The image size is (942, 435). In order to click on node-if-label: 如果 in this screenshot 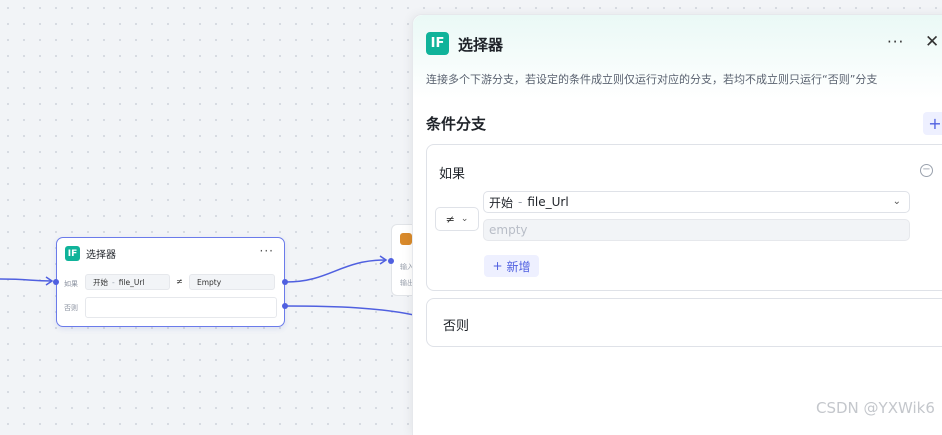, I will do `click(71, 284)`.